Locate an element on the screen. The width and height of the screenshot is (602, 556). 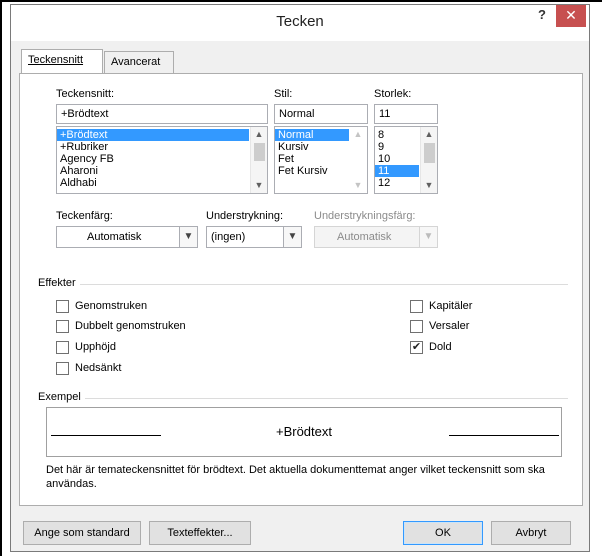
size-list-item: 11 is located at coordinates (397, 171).